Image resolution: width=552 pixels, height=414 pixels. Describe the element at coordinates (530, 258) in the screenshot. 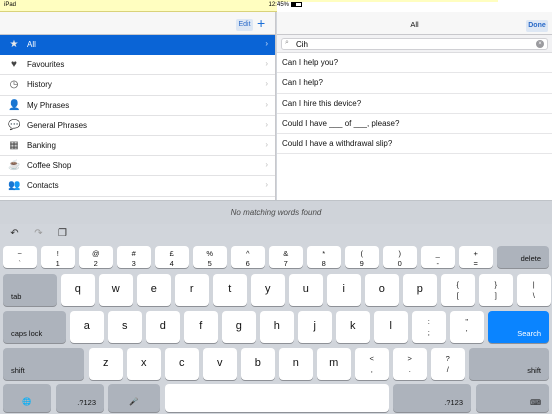

I see `key-label: delete` at that location.